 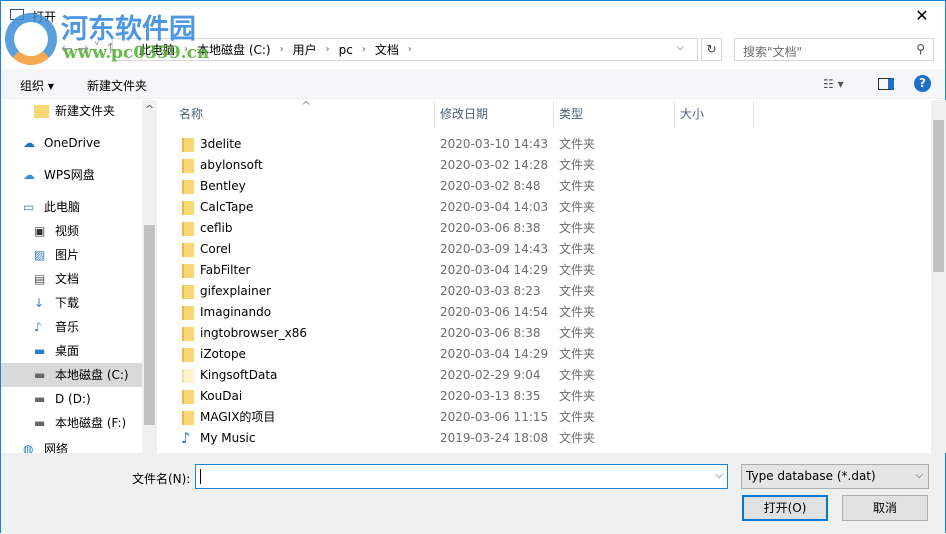 What do you see at coordinates (885, 508) in the screenshot?
I see `cancel-button: 取消` at bounding box center [885, 508].